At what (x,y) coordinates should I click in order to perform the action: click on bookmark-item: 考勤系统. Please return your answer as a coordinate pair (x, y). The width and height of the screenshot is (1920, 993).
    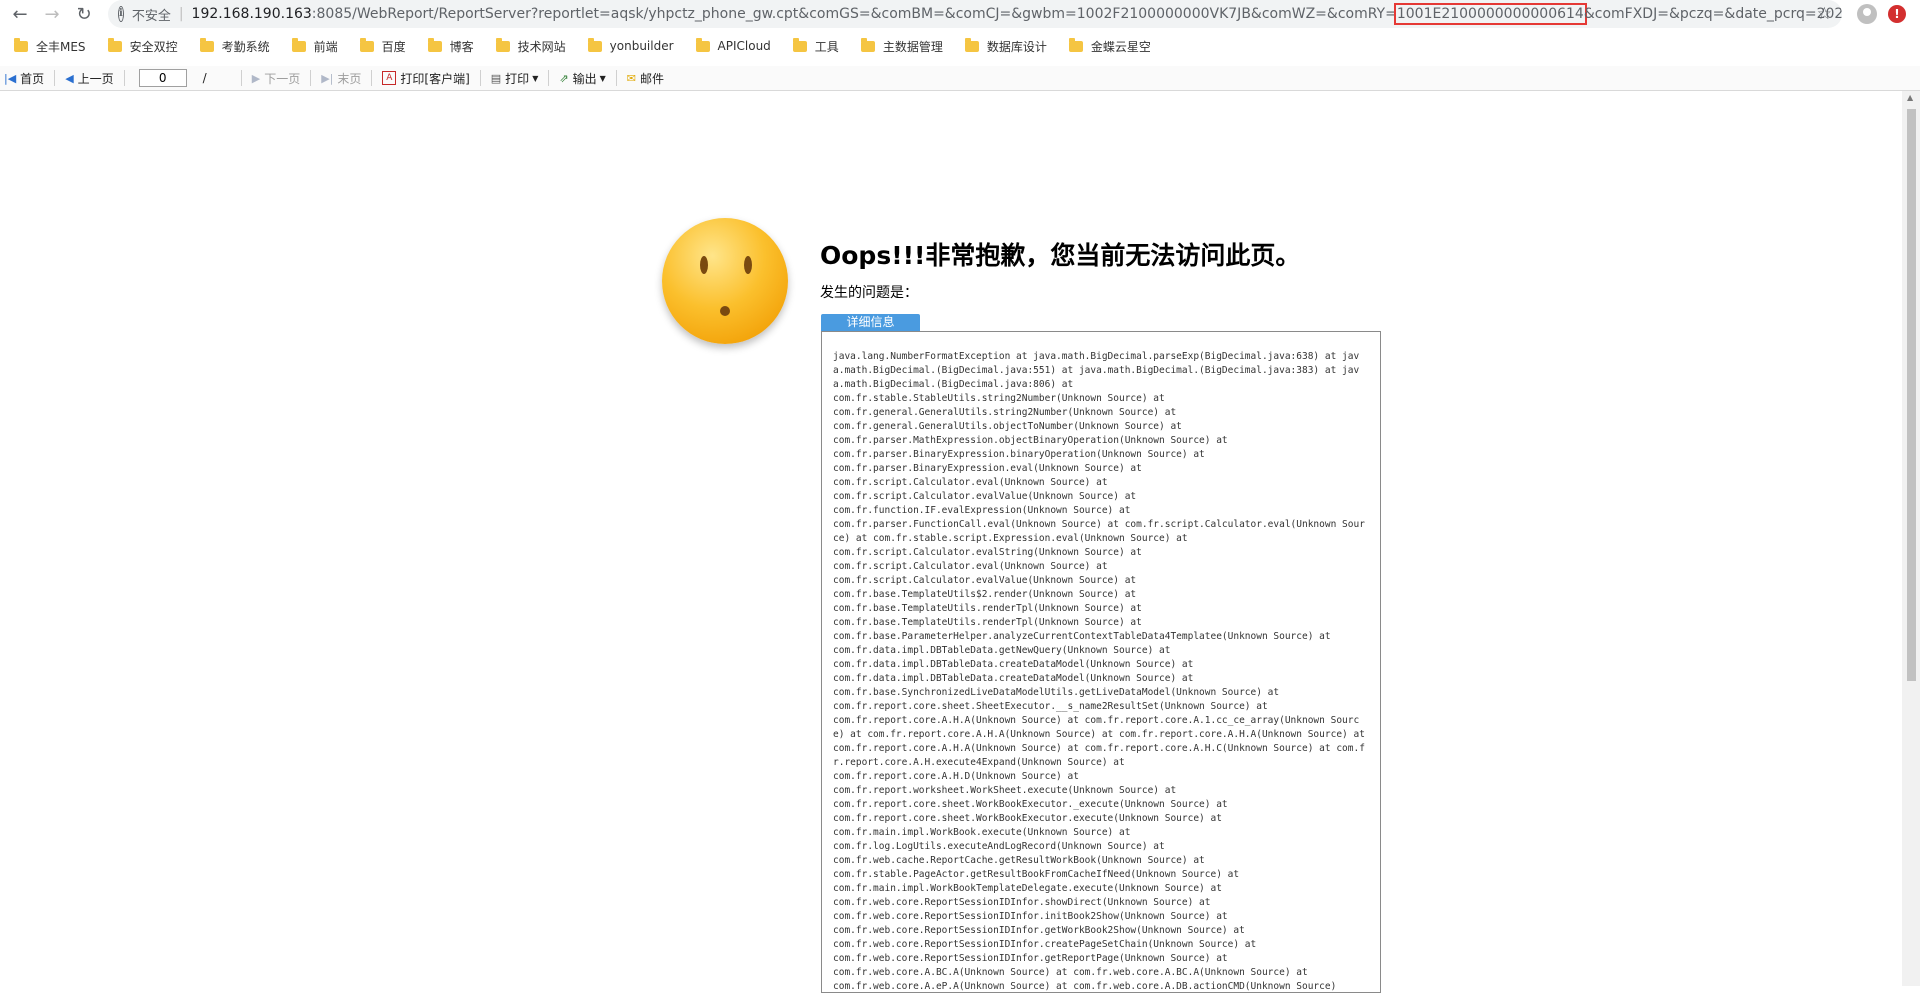
    Looking at the image, I should click on (234, 46).